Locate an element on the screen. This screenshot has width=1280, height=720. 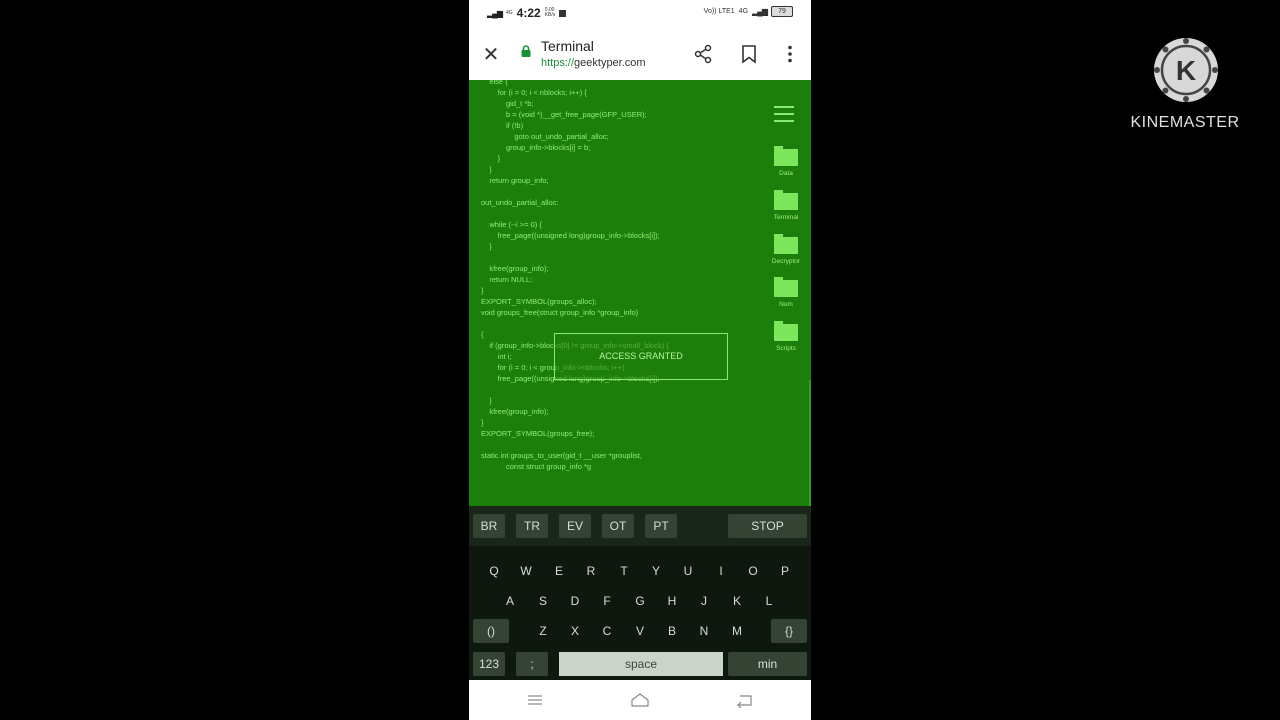
system-nav-bar is located at coordinates (640, 700).